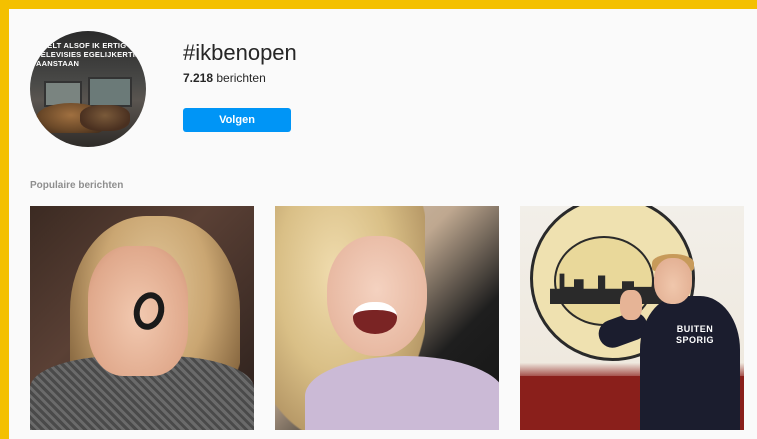 This screenshot has width=757, height=439. I want to click on tv-screen, so click(110, 92).